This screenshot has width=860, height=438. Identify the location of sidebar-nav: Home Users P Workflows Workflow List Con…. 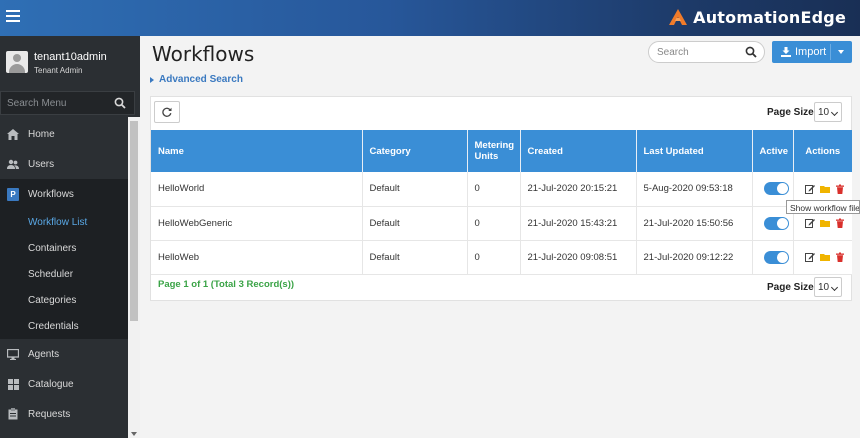
(64, 274).